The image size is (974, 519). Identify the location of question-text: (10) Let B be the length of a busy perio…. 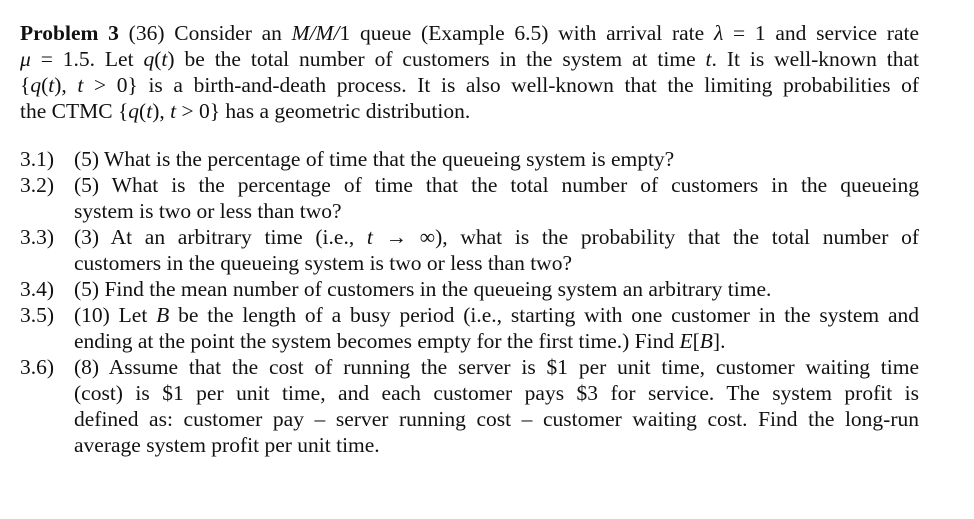
(496, 328).